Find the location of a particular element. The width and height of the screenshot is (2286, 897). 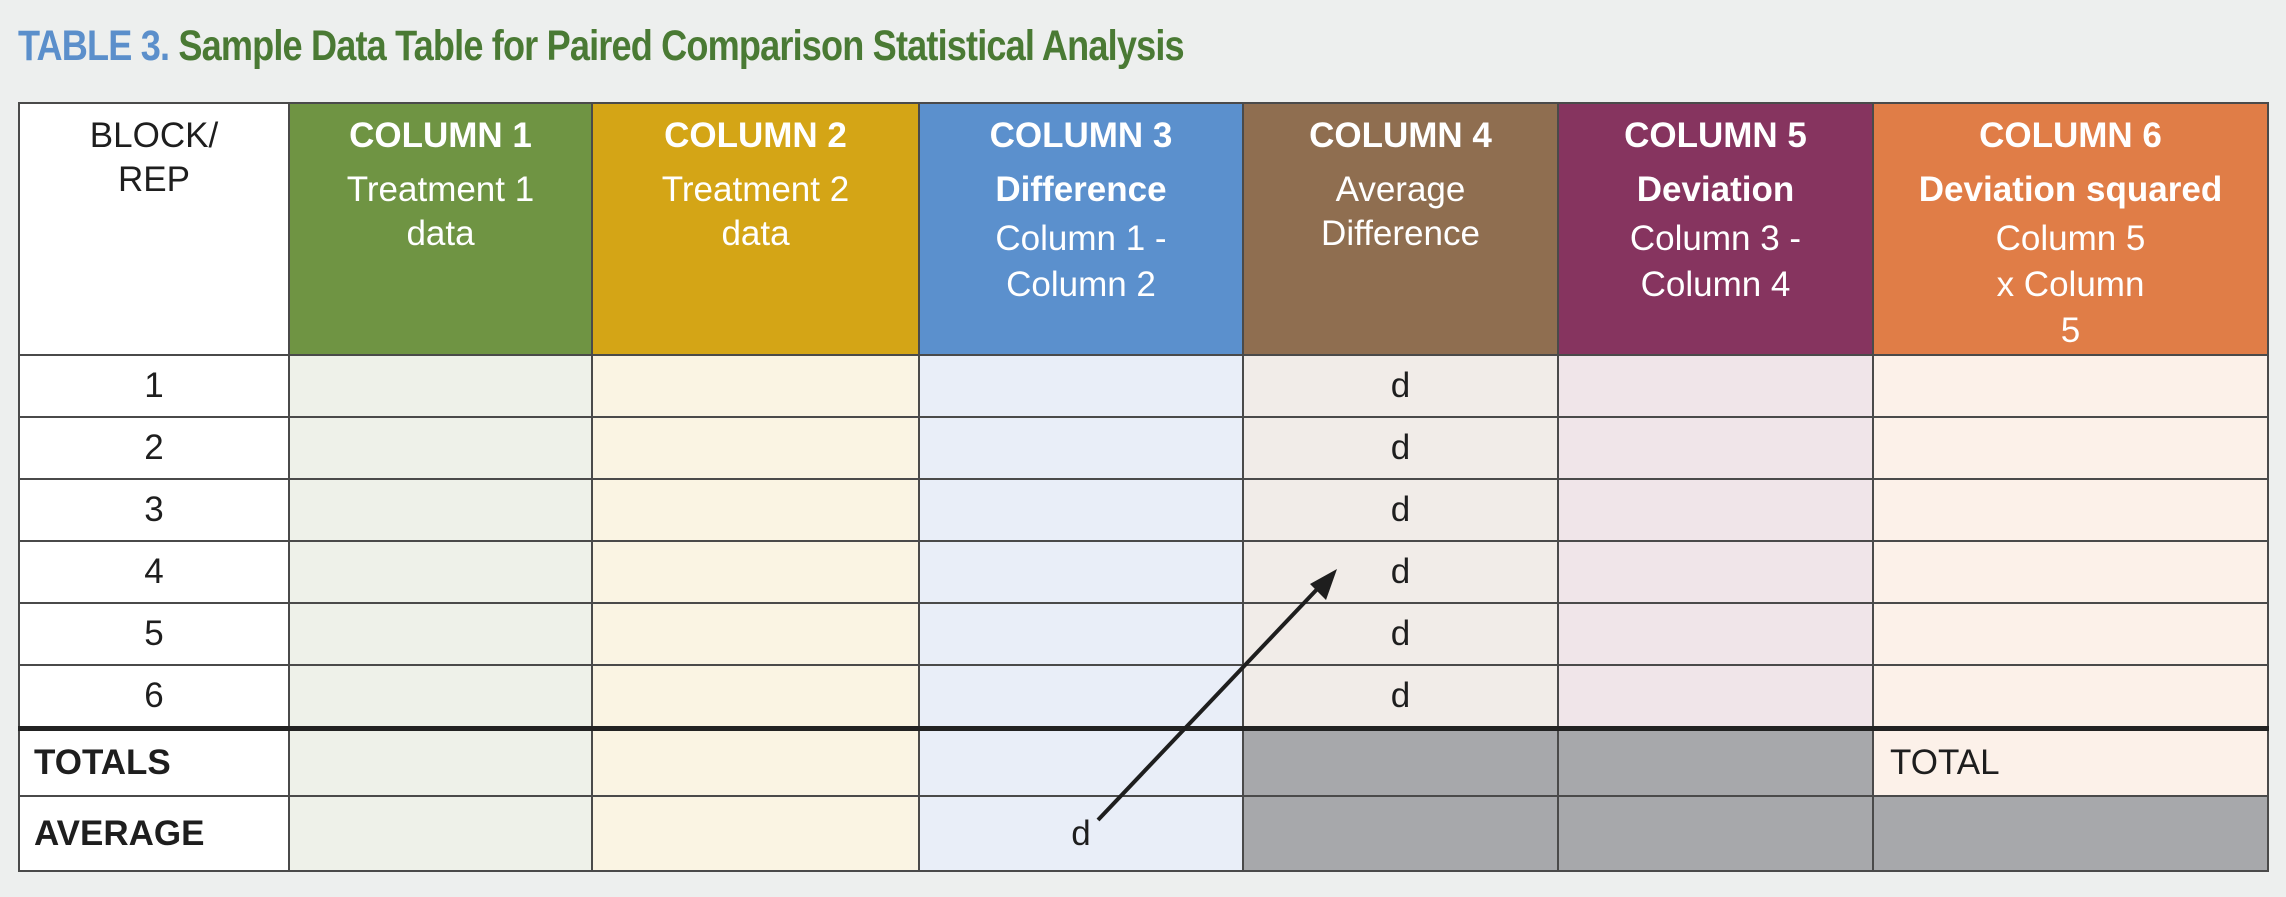

header-column-1: COLUMN 1 Treatment 1 data is located at coordinates (440, 229).